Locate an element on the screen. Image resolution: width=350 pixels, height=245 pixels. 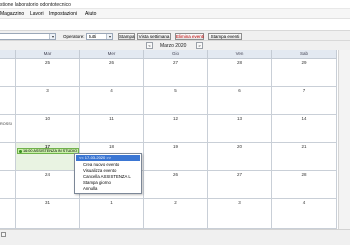
day-cell: 24 is located at coordinates (48, 185).